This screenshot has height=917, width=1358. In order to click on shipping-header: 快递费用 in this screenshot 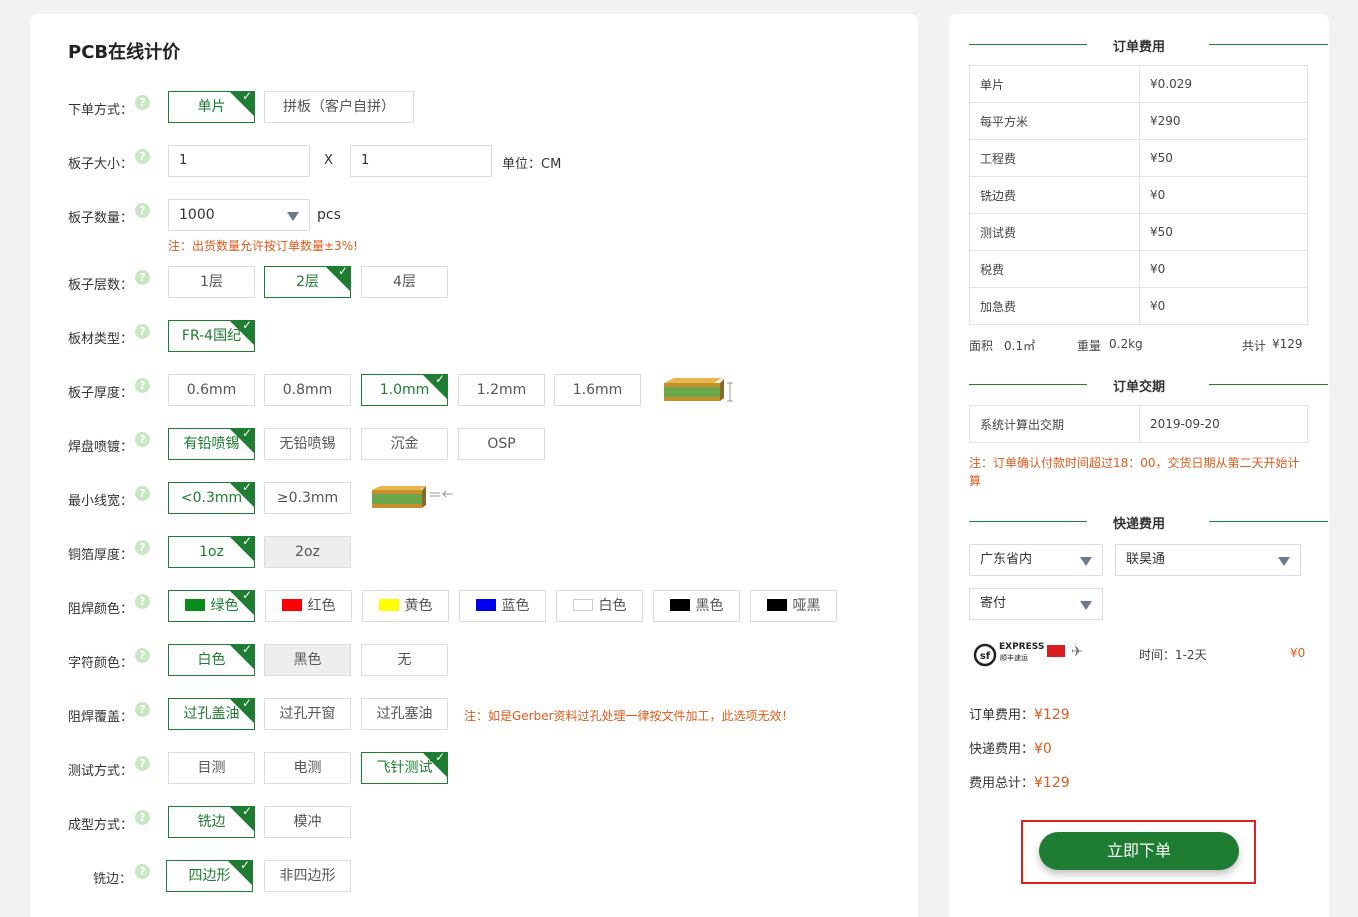, I will do `click(1148, 521)`.